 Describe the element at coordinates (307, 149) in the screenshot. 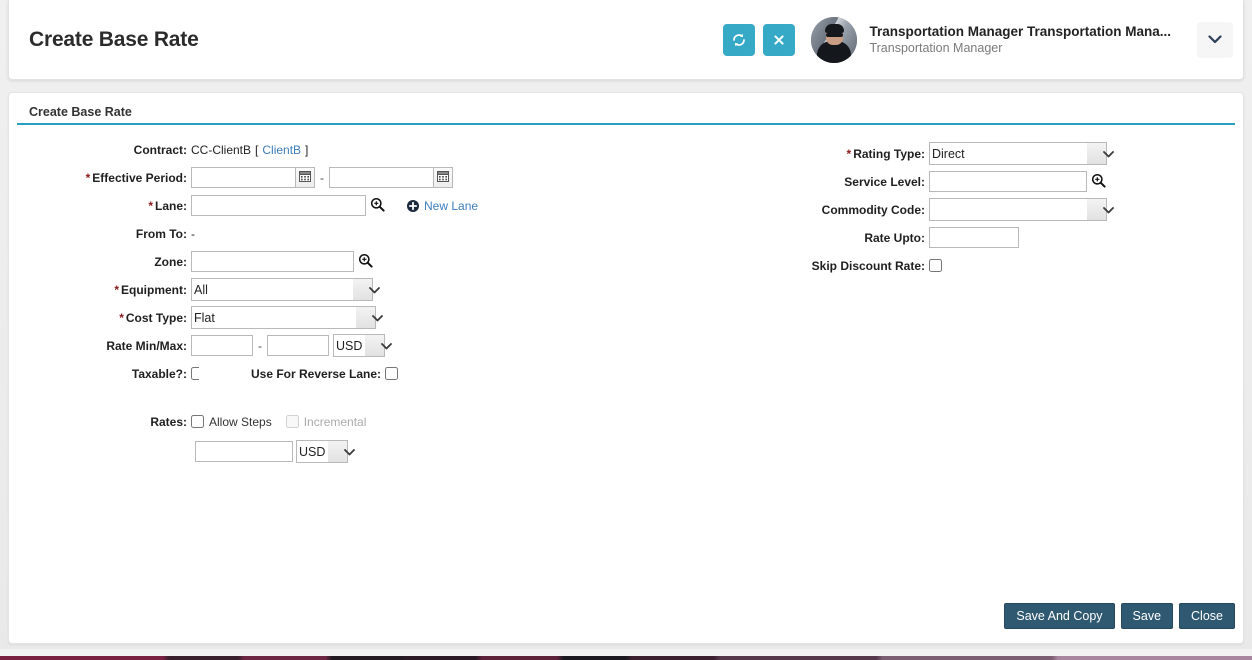

I see `contract-bracket-close: ]` at that location.